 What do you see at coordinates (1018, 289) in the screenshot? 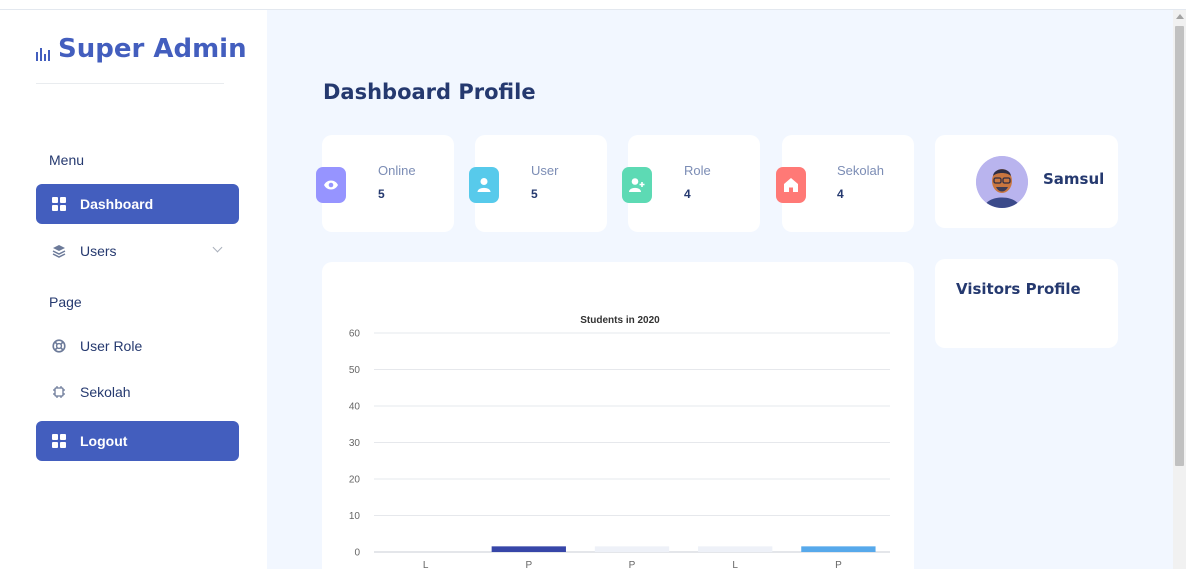
I see `visitors-profile-title: Visitors Profile` at bounding box center [1018, 289].